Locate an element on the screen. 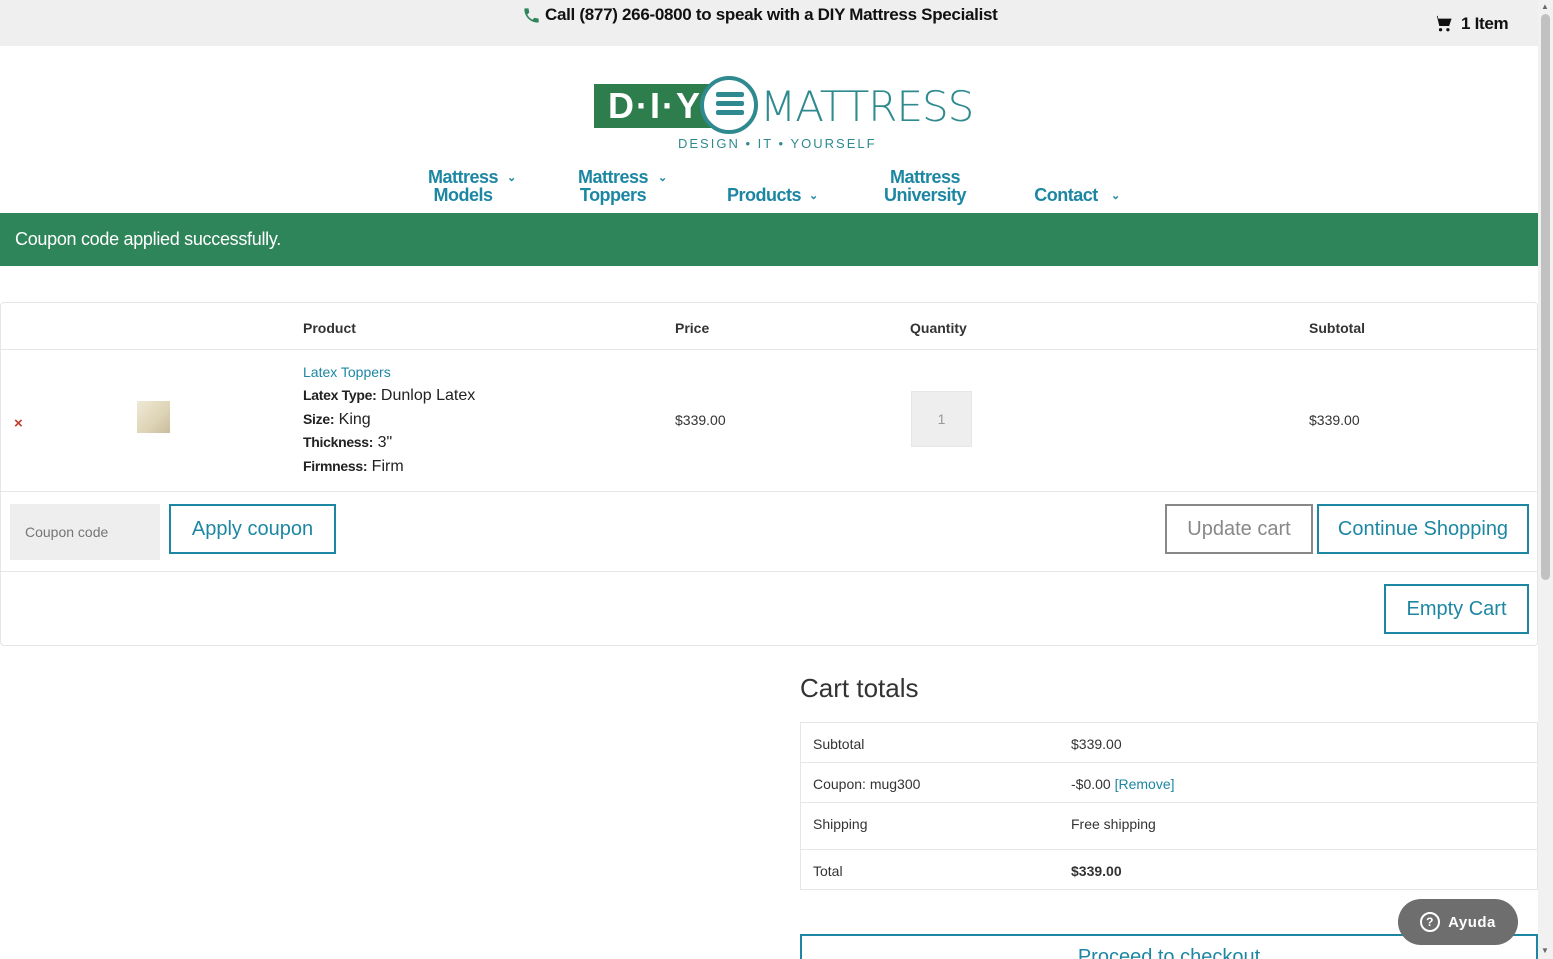 The width and height of the screenshot is (1553, 959). totals-label-subtotal: Subtotal is located at coordinates (839, 744).